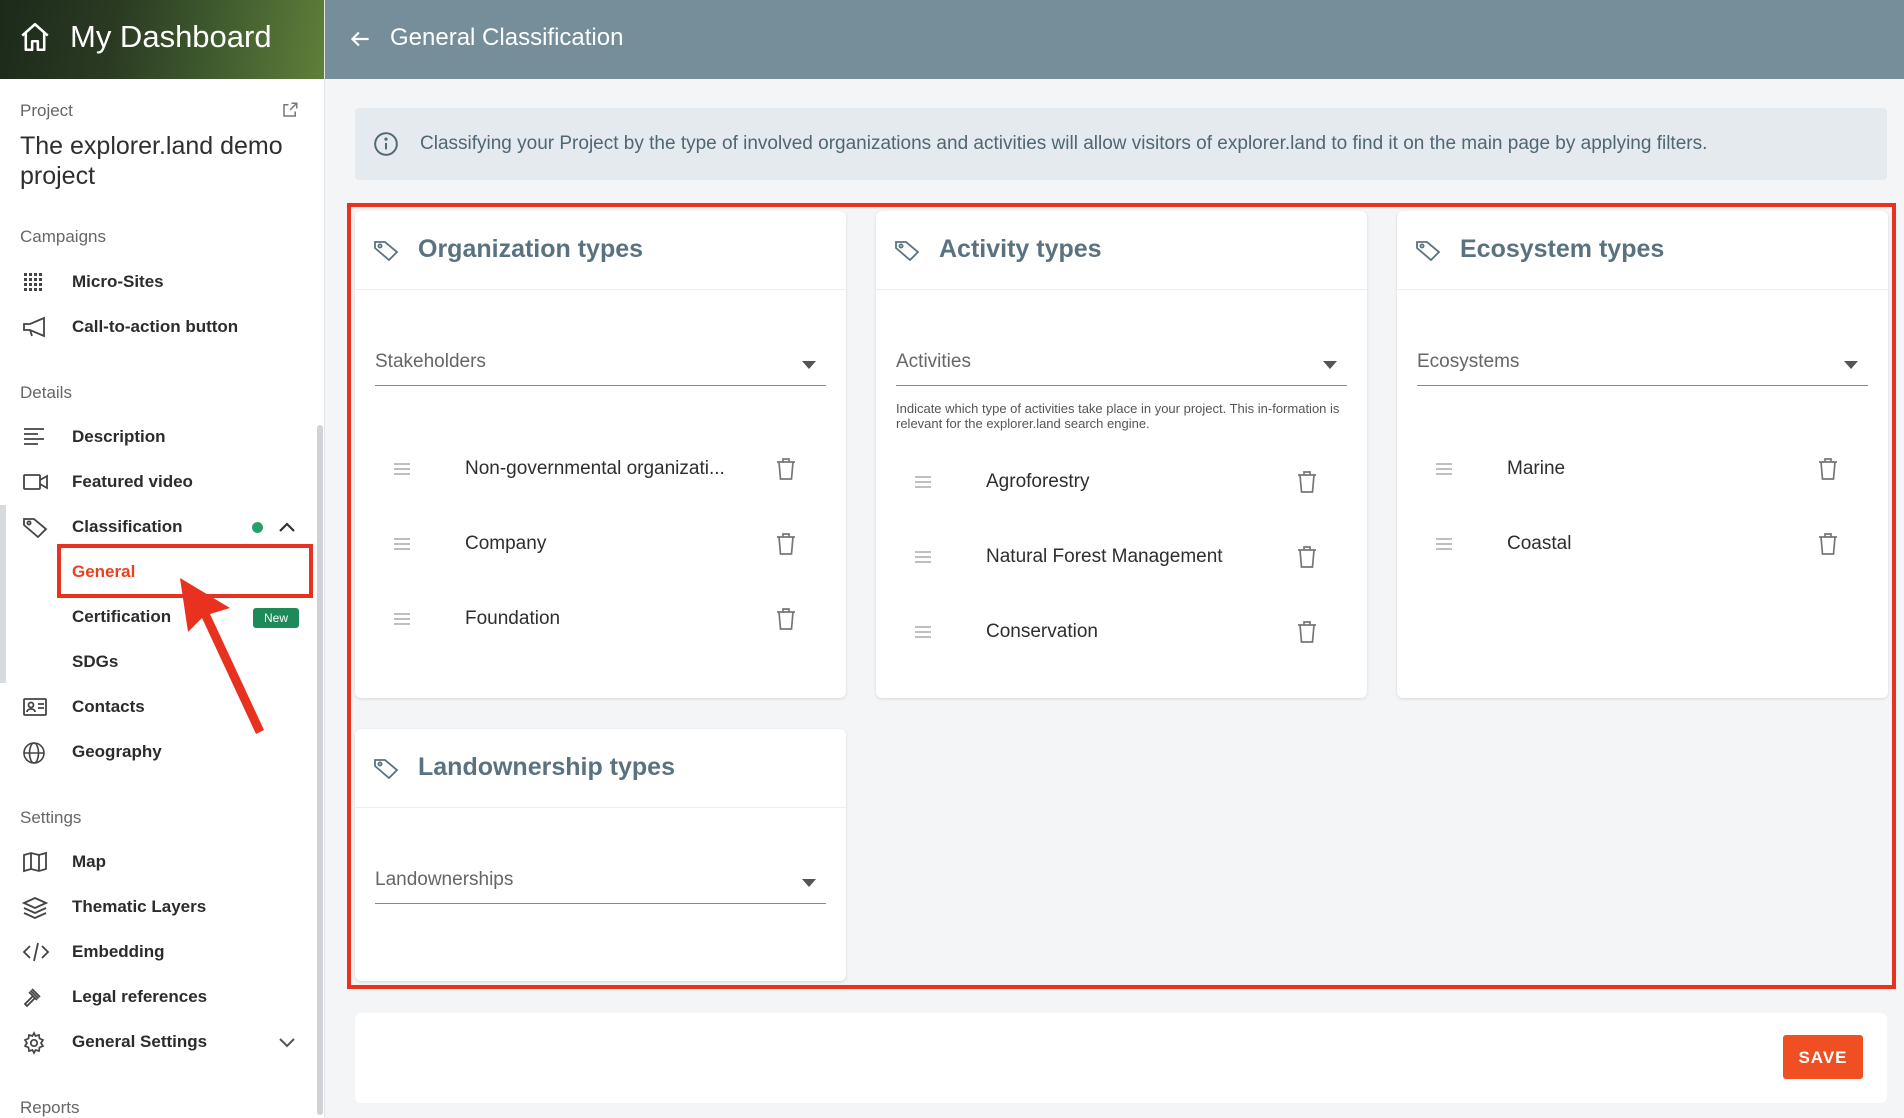 This screenshot has width=1904, height=1118. Describe the element at coordinates (132, 481) in the screenshot. I see `sidebar-item-label: Featured video` at that location.